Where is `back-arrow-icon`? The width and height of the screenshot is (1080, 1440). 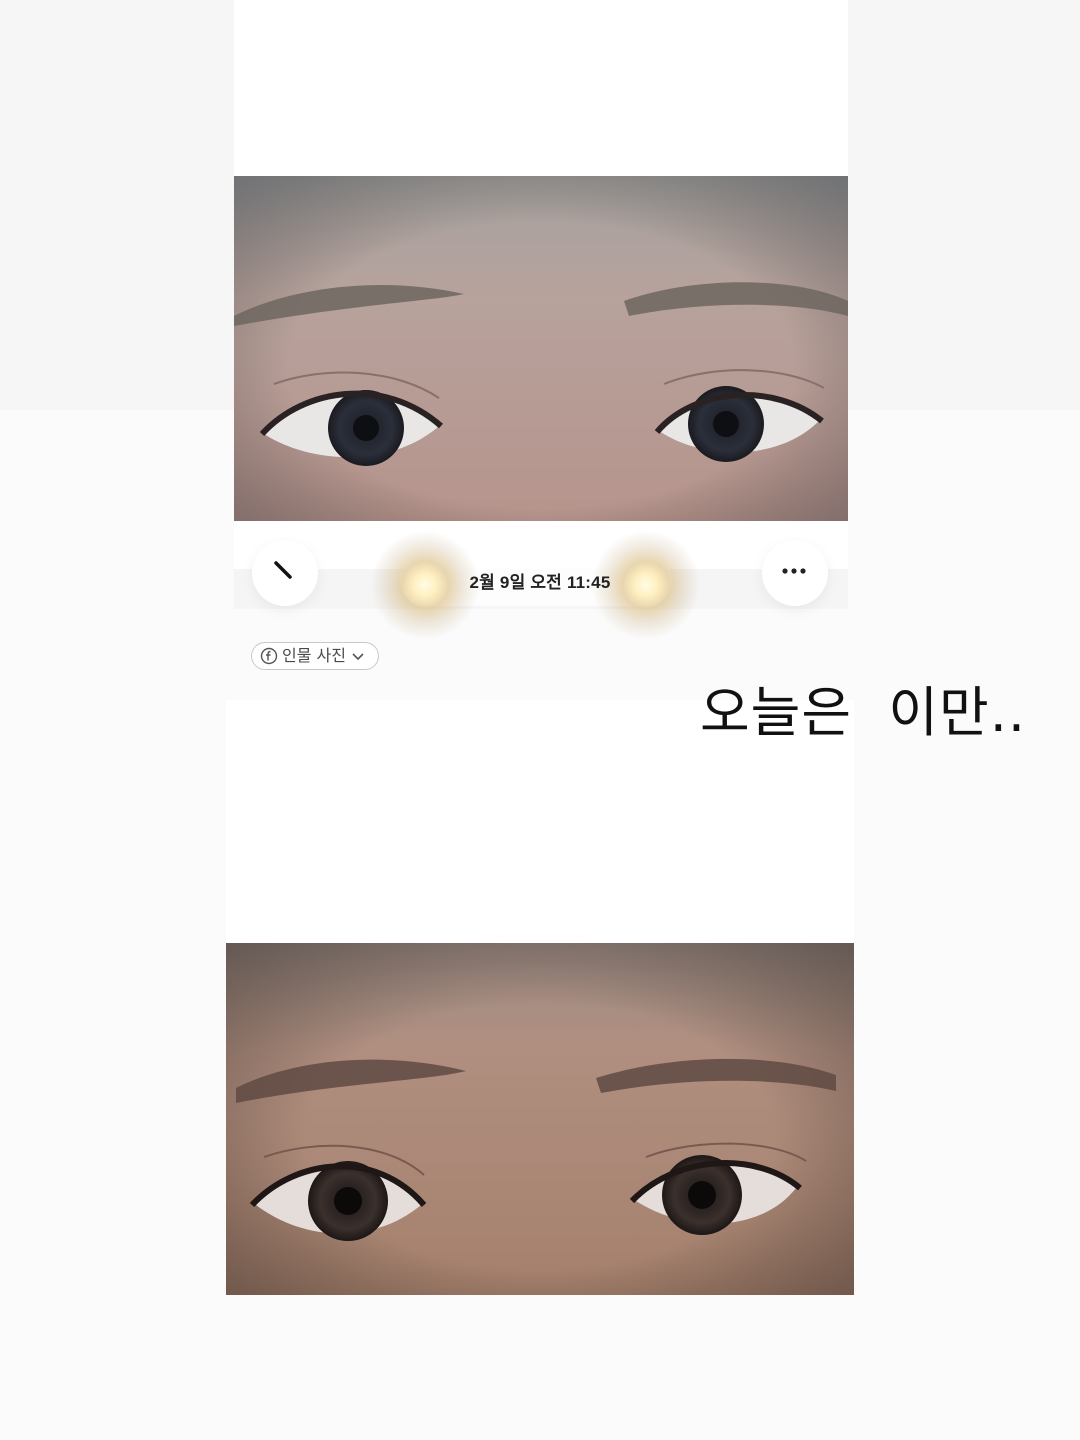
back-arrow-icon is located at coordinates (283, 570).